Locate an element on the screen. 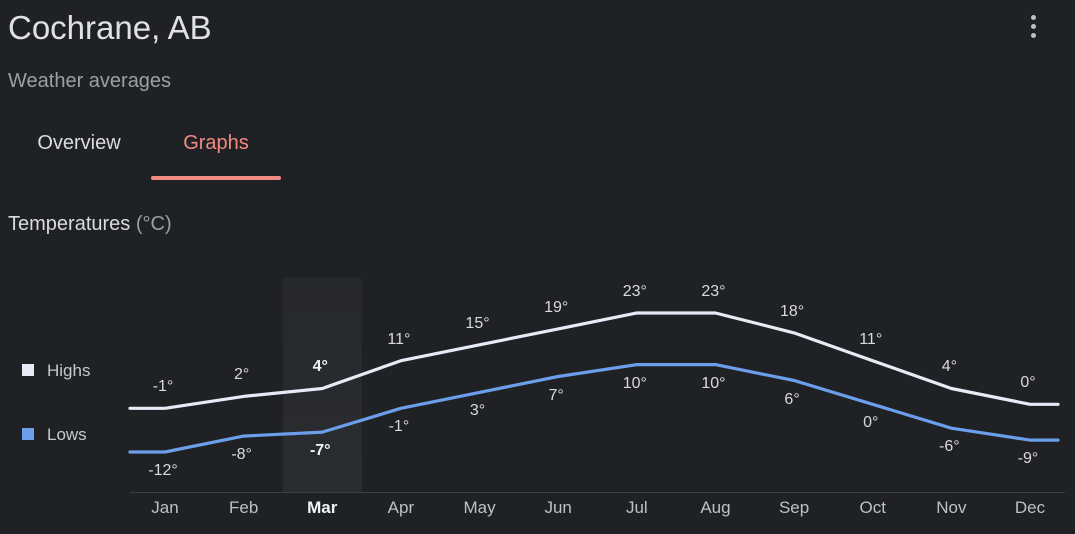 The height and width of the screenshot is (534, 1075). month-label-feb: Feb is located at coordinates (243, 508).